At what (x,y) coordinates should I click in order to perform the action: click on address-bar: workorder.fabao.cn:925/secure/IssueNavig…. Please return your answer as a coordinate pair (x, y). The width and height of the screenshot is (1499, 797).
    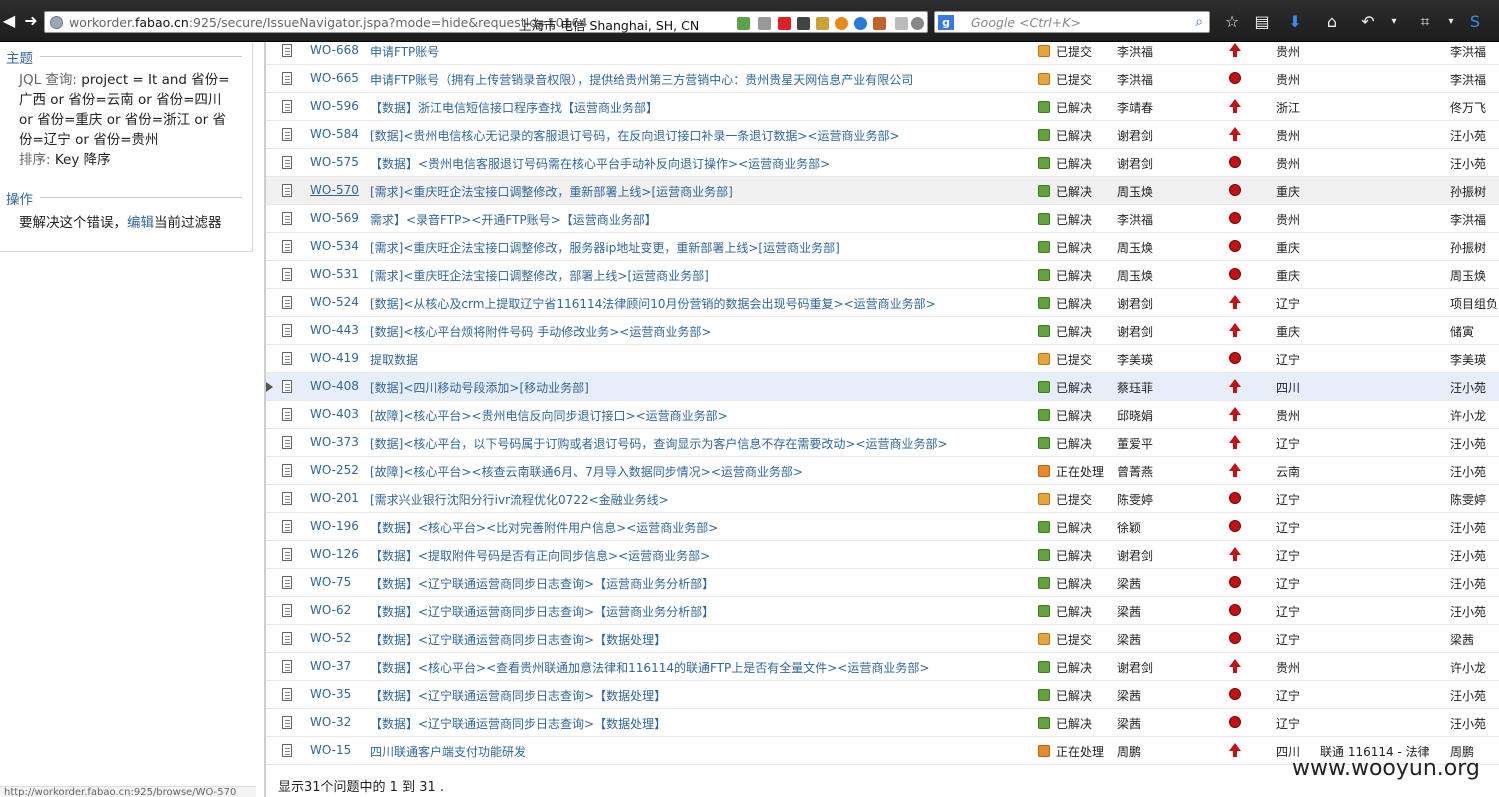
    Looking at the image, I should click on (486, 22).